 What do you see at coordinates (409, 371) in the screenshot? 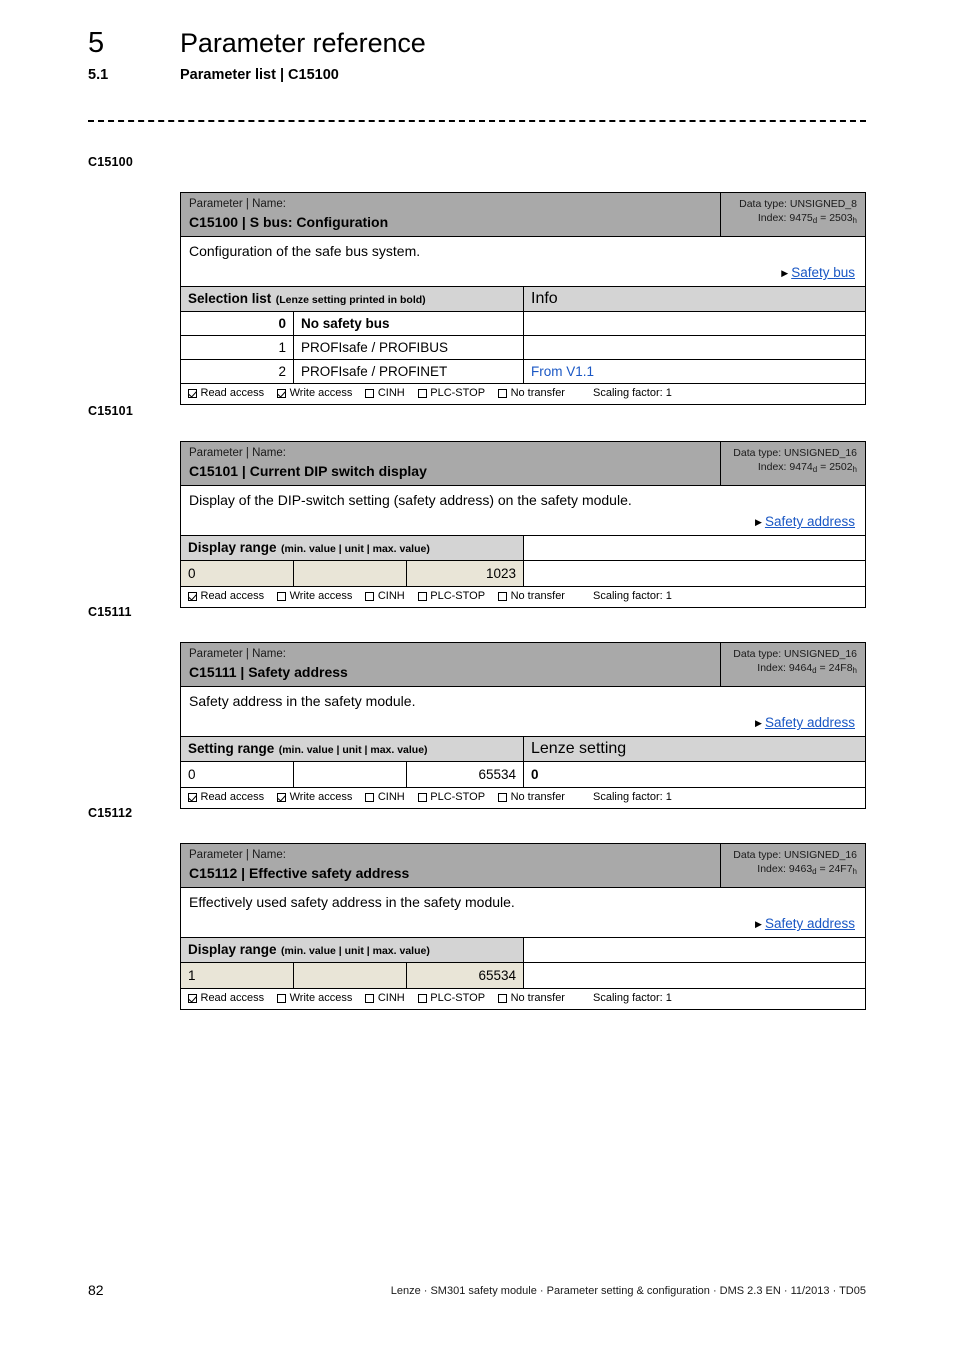
I see `selection-label: PROFIsafe / PROFINET` at bounding box center [409, 371].